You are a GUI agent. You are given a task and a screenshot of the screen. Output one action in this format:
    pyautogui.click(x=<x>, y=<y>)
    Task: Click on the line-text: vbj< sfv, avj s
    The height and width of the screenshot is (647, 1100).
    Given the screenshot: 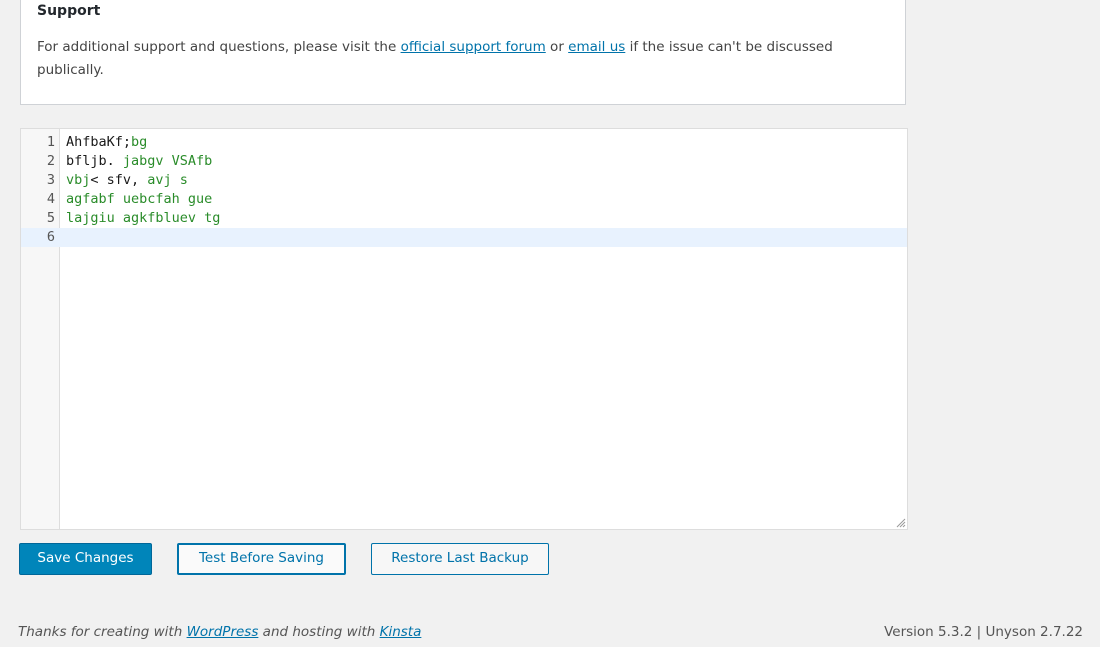 What is the action you would take?
    pyautogui.click(x=127, y=180)
    